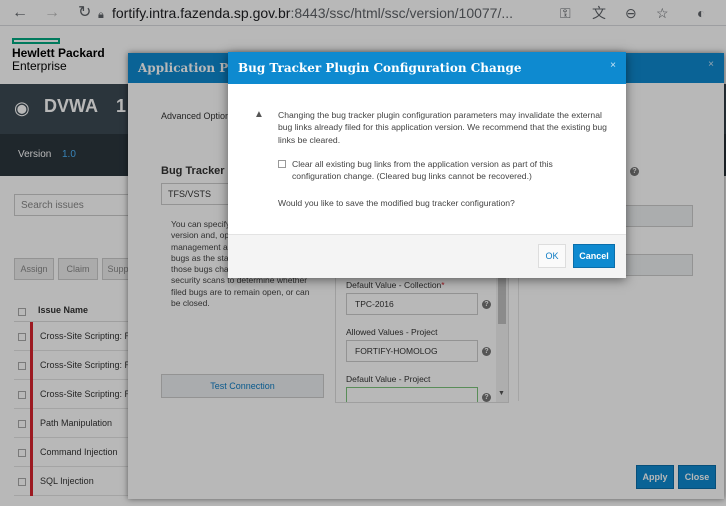  I want to click on cancel-button: Cancel, so click(594, 256).